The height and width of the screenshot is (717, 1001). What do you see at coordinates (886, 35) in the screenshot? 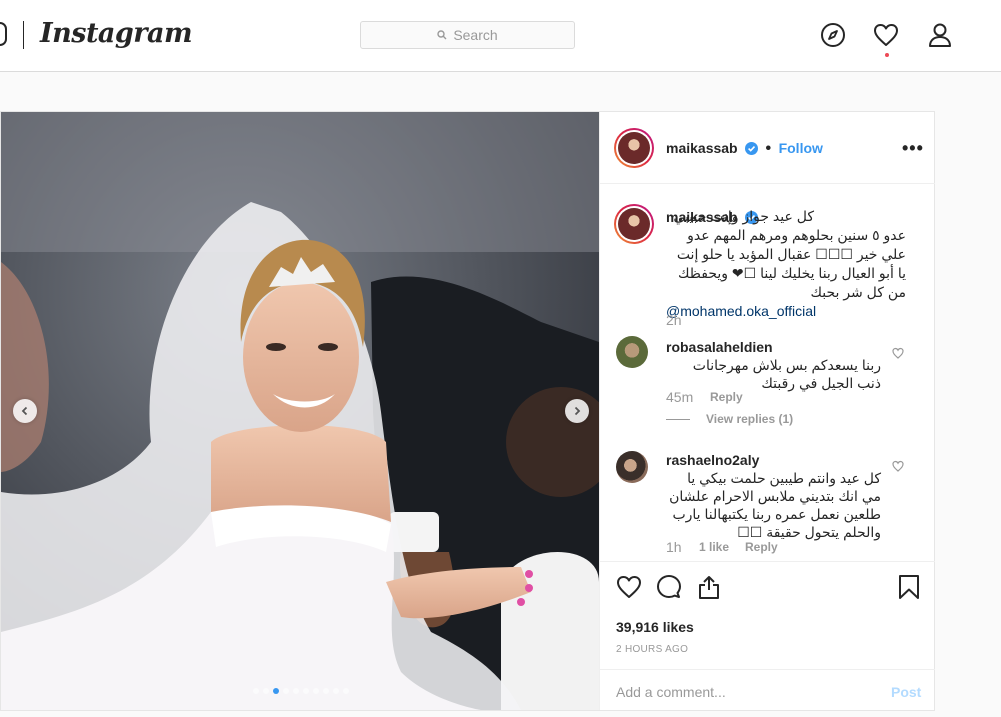
I see `heart-icon` at bounding box center [886, 35].